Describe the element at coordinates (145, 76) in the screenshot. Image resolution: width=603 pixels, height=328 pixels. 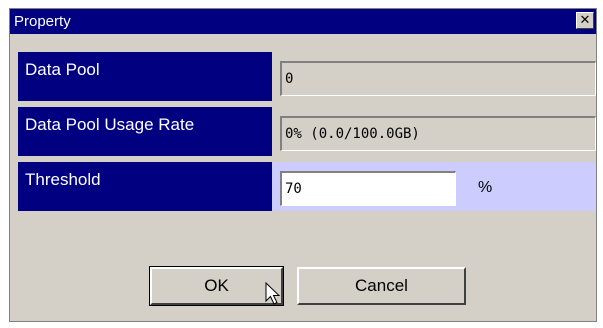
I see `data-pool-label: Data Pool` at that location.